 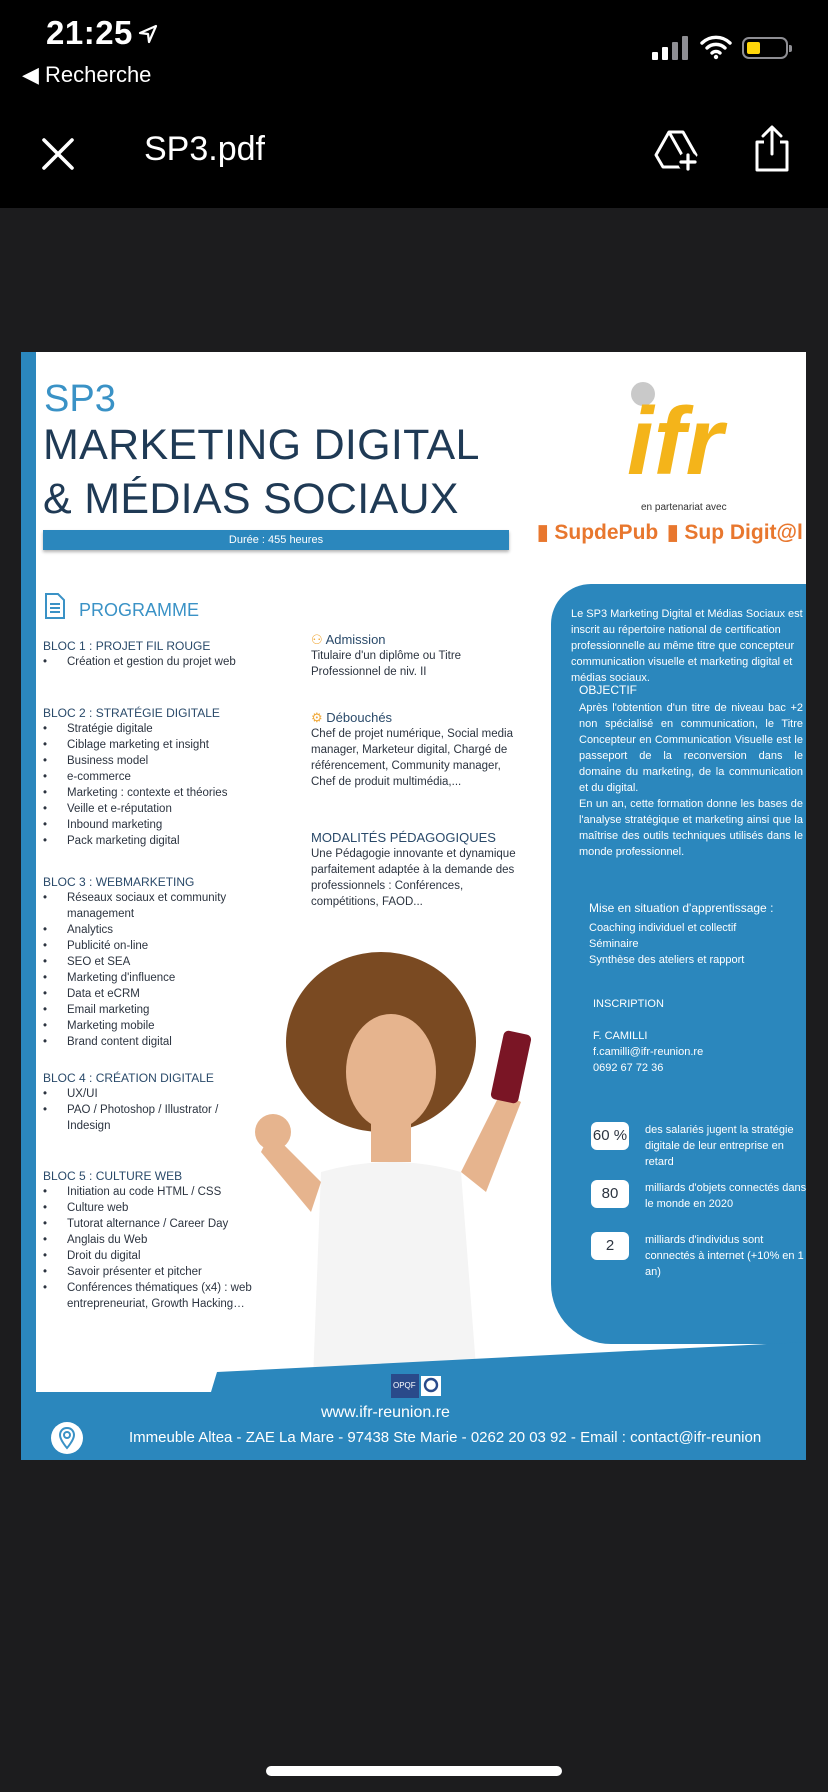 I want to click on pdf-title: MARKETING DIGITAL & MÉDIAS SOCIAUX, so click(x=261, y=472).